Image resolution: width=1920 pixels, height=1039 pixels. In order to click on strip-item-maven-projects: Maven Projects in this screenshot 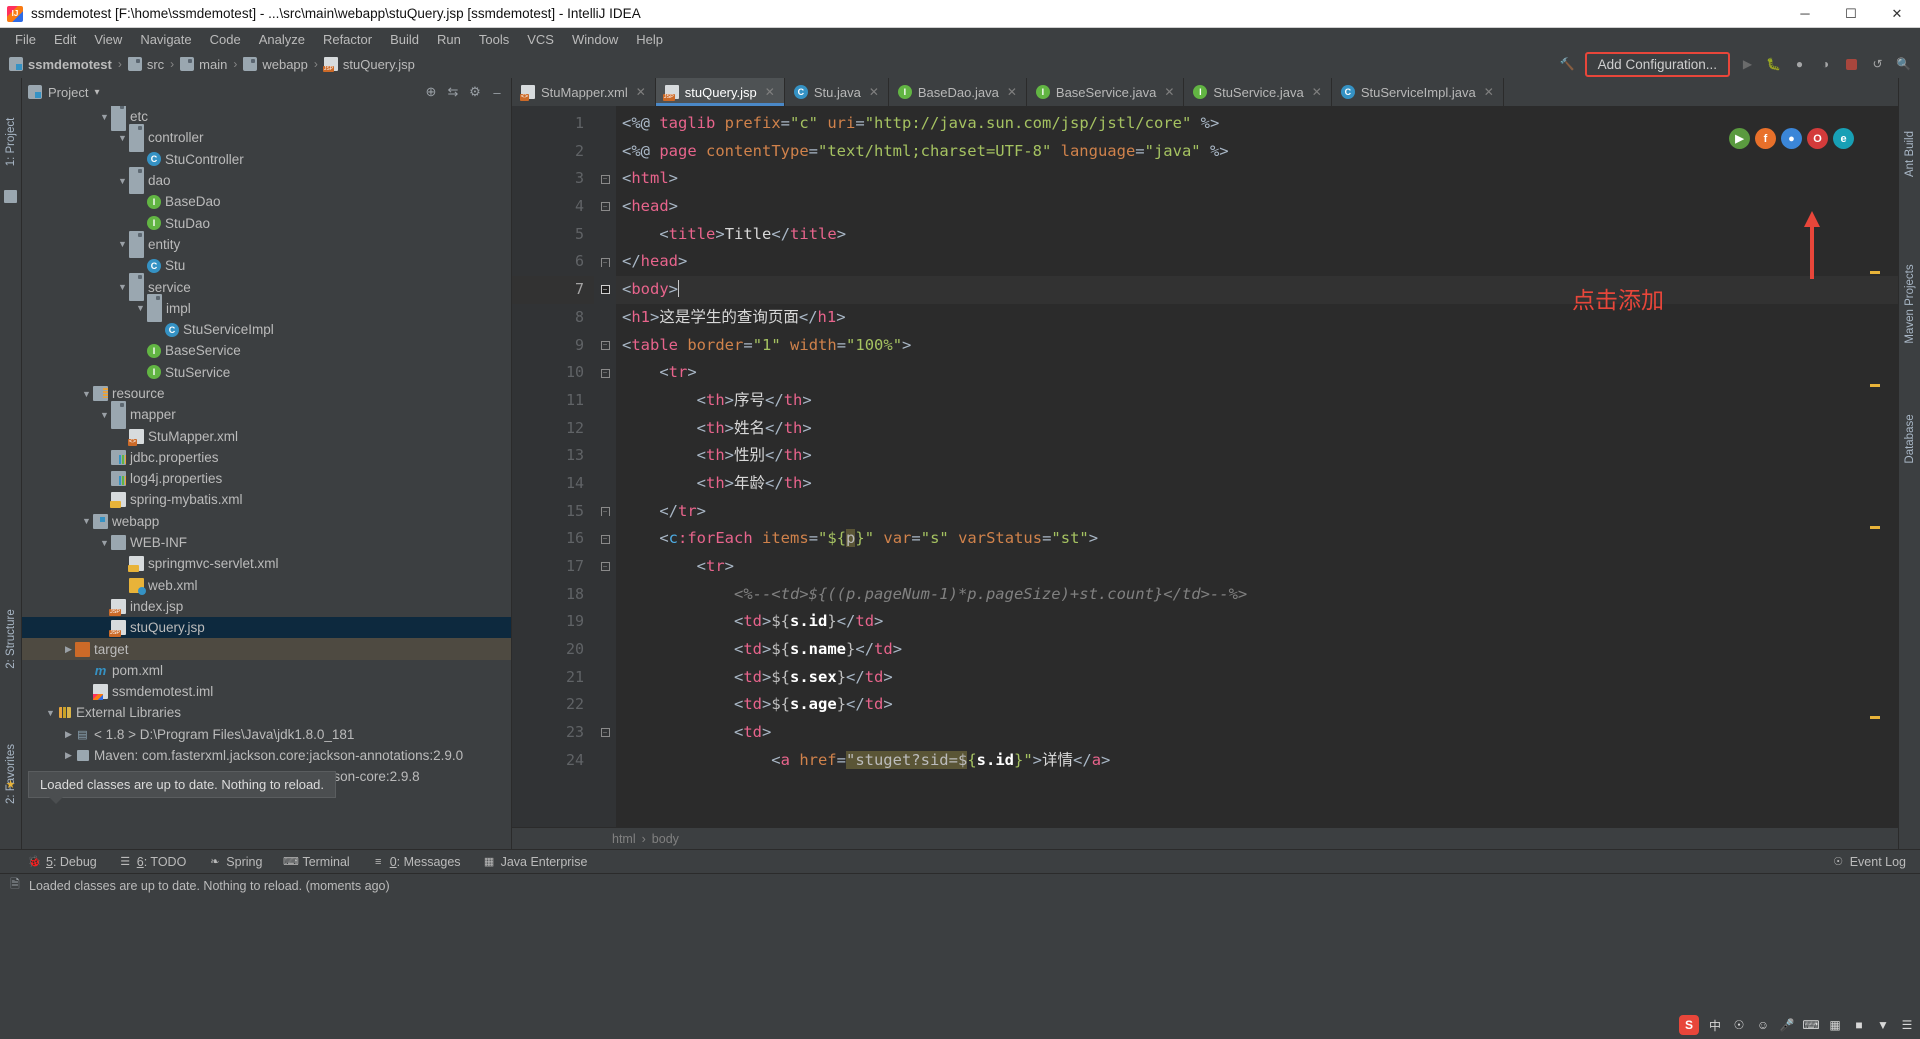, I will do `click(1910, 303)`.